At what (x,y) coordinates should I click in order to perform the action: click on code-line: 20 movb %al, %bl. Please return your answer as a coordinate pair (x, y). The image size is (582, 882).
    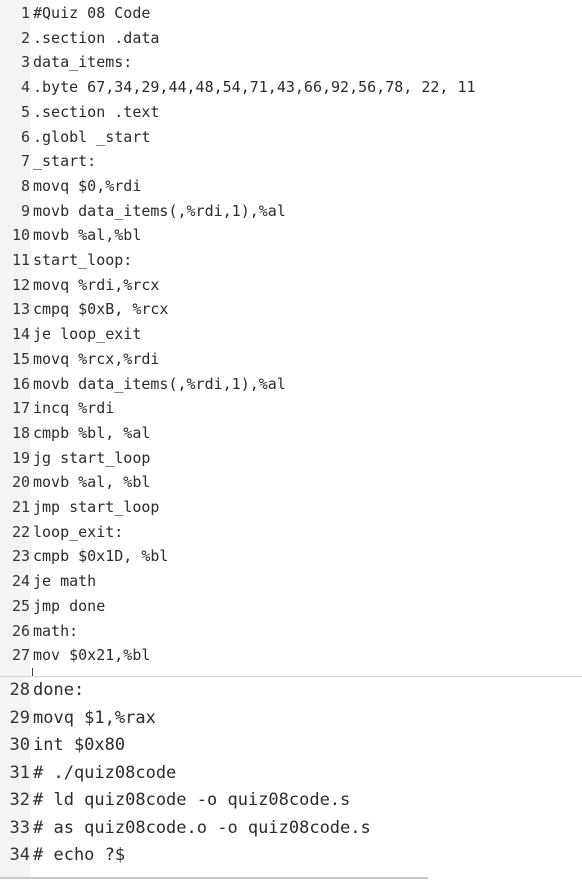
    Looking at the image, I should click on (75, 482).